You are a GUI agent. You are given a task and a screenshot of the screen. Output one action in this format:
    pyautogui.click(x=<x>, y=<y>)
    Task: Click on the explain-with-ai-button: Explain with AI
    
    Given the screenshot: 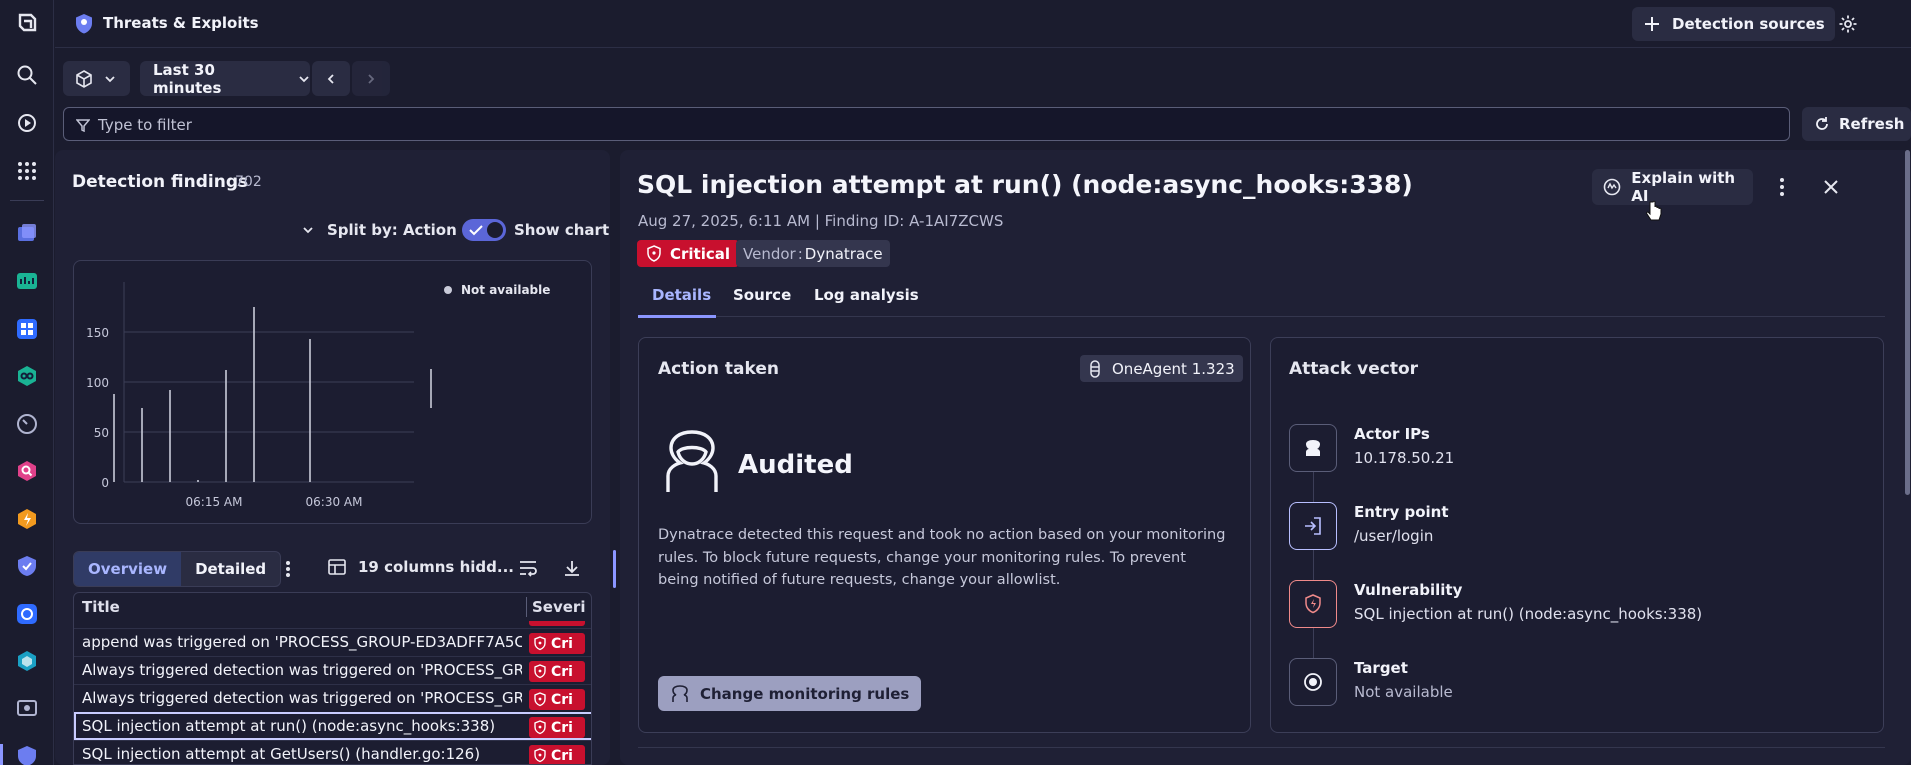 What is the action you would take?
    pyautogui.click(x=1672, y=187)
    